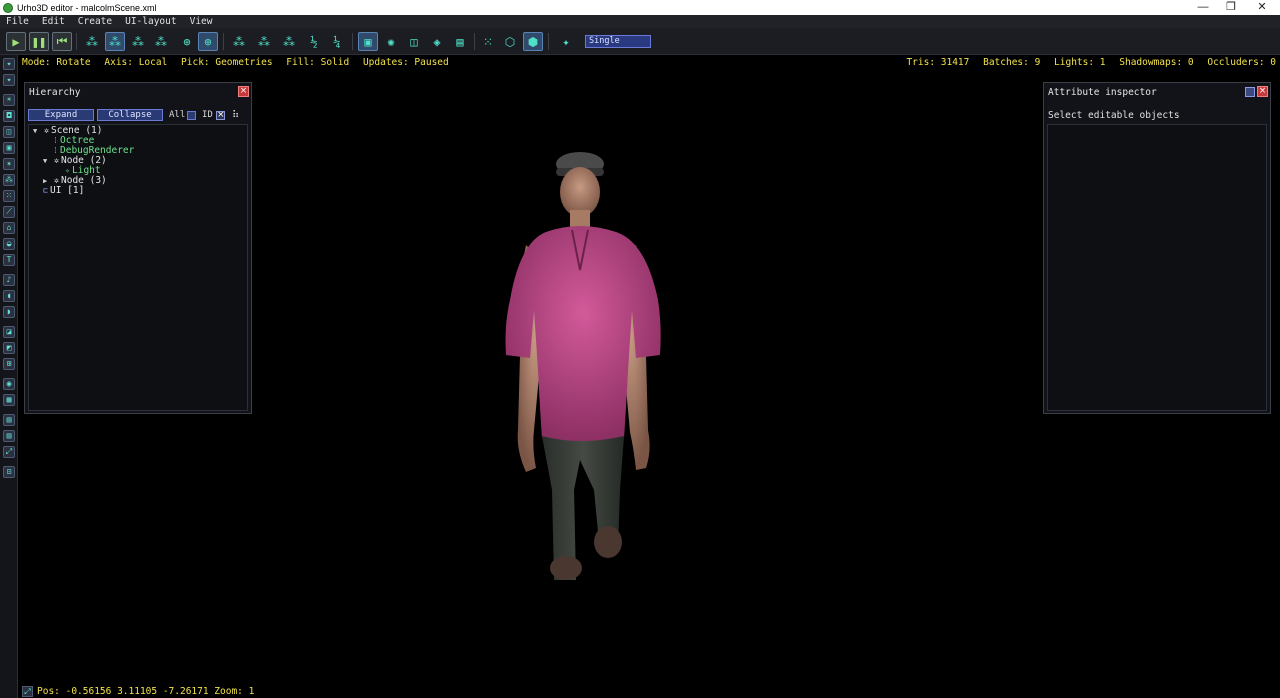 The image size is (1280, 698). What do you see at coordinates (640, 7) in the screenshot?
I see `window-title-bar: Urho3D editor - malcolmScene.xml — ❐ ✕` at bounding box center [640, 7].